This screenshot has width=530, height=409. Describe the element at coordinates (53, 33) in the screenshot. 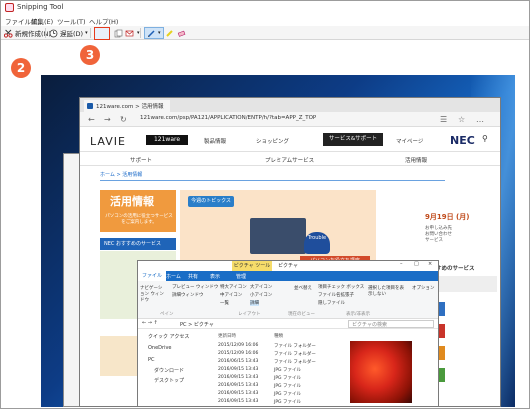

I see `clock-icon` at that location.